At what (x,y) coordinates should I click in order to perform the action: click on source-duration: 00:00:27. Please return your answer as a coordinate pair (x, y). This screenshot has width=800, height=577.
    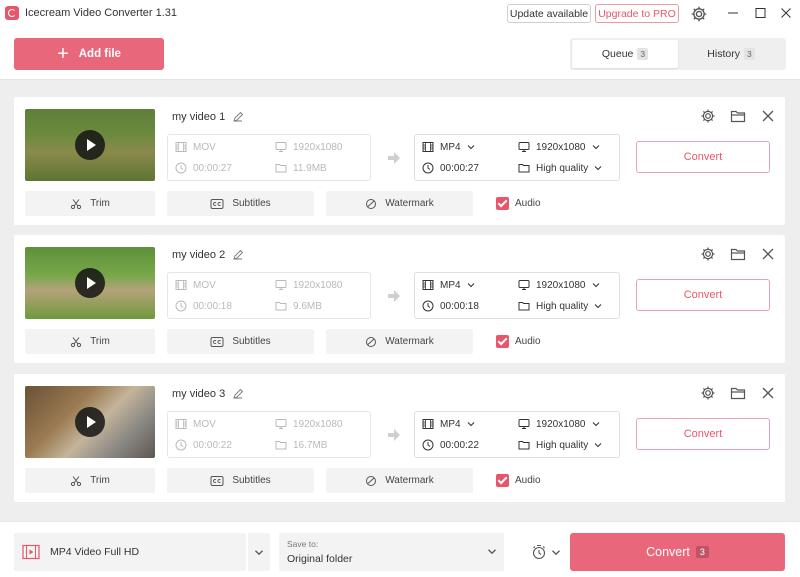
    Looking at the image, I should click on (203, 168).